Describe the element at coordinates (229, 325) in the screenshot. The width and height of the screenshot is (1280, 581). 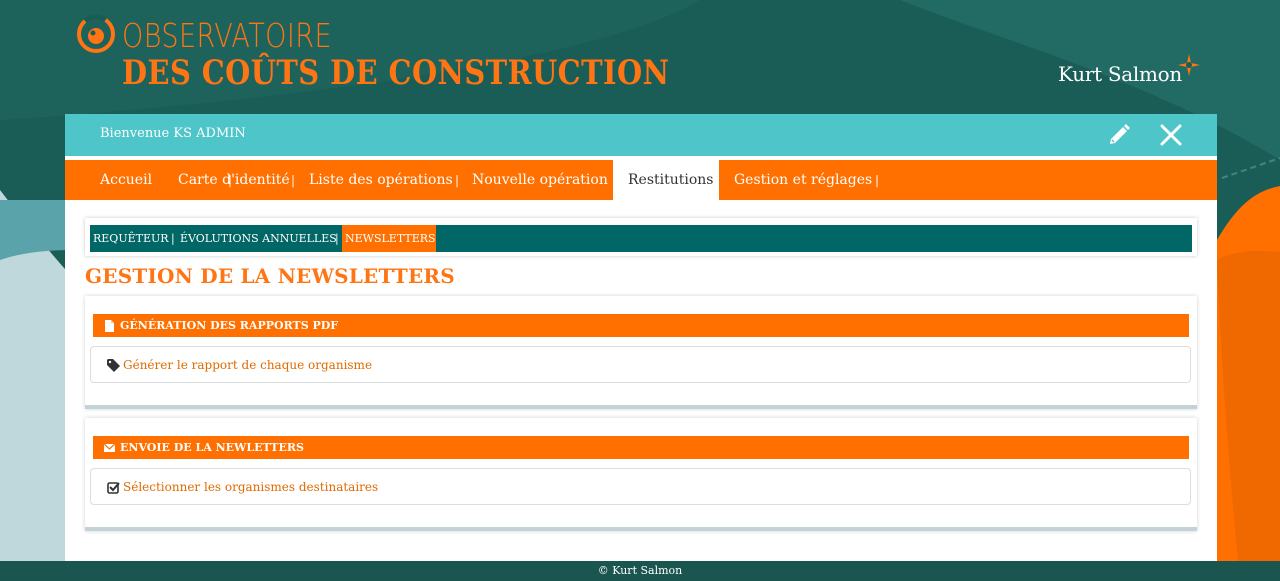
I see `panel-title: GÉNÉRATION DES RAPPORTS PDF` at that location.